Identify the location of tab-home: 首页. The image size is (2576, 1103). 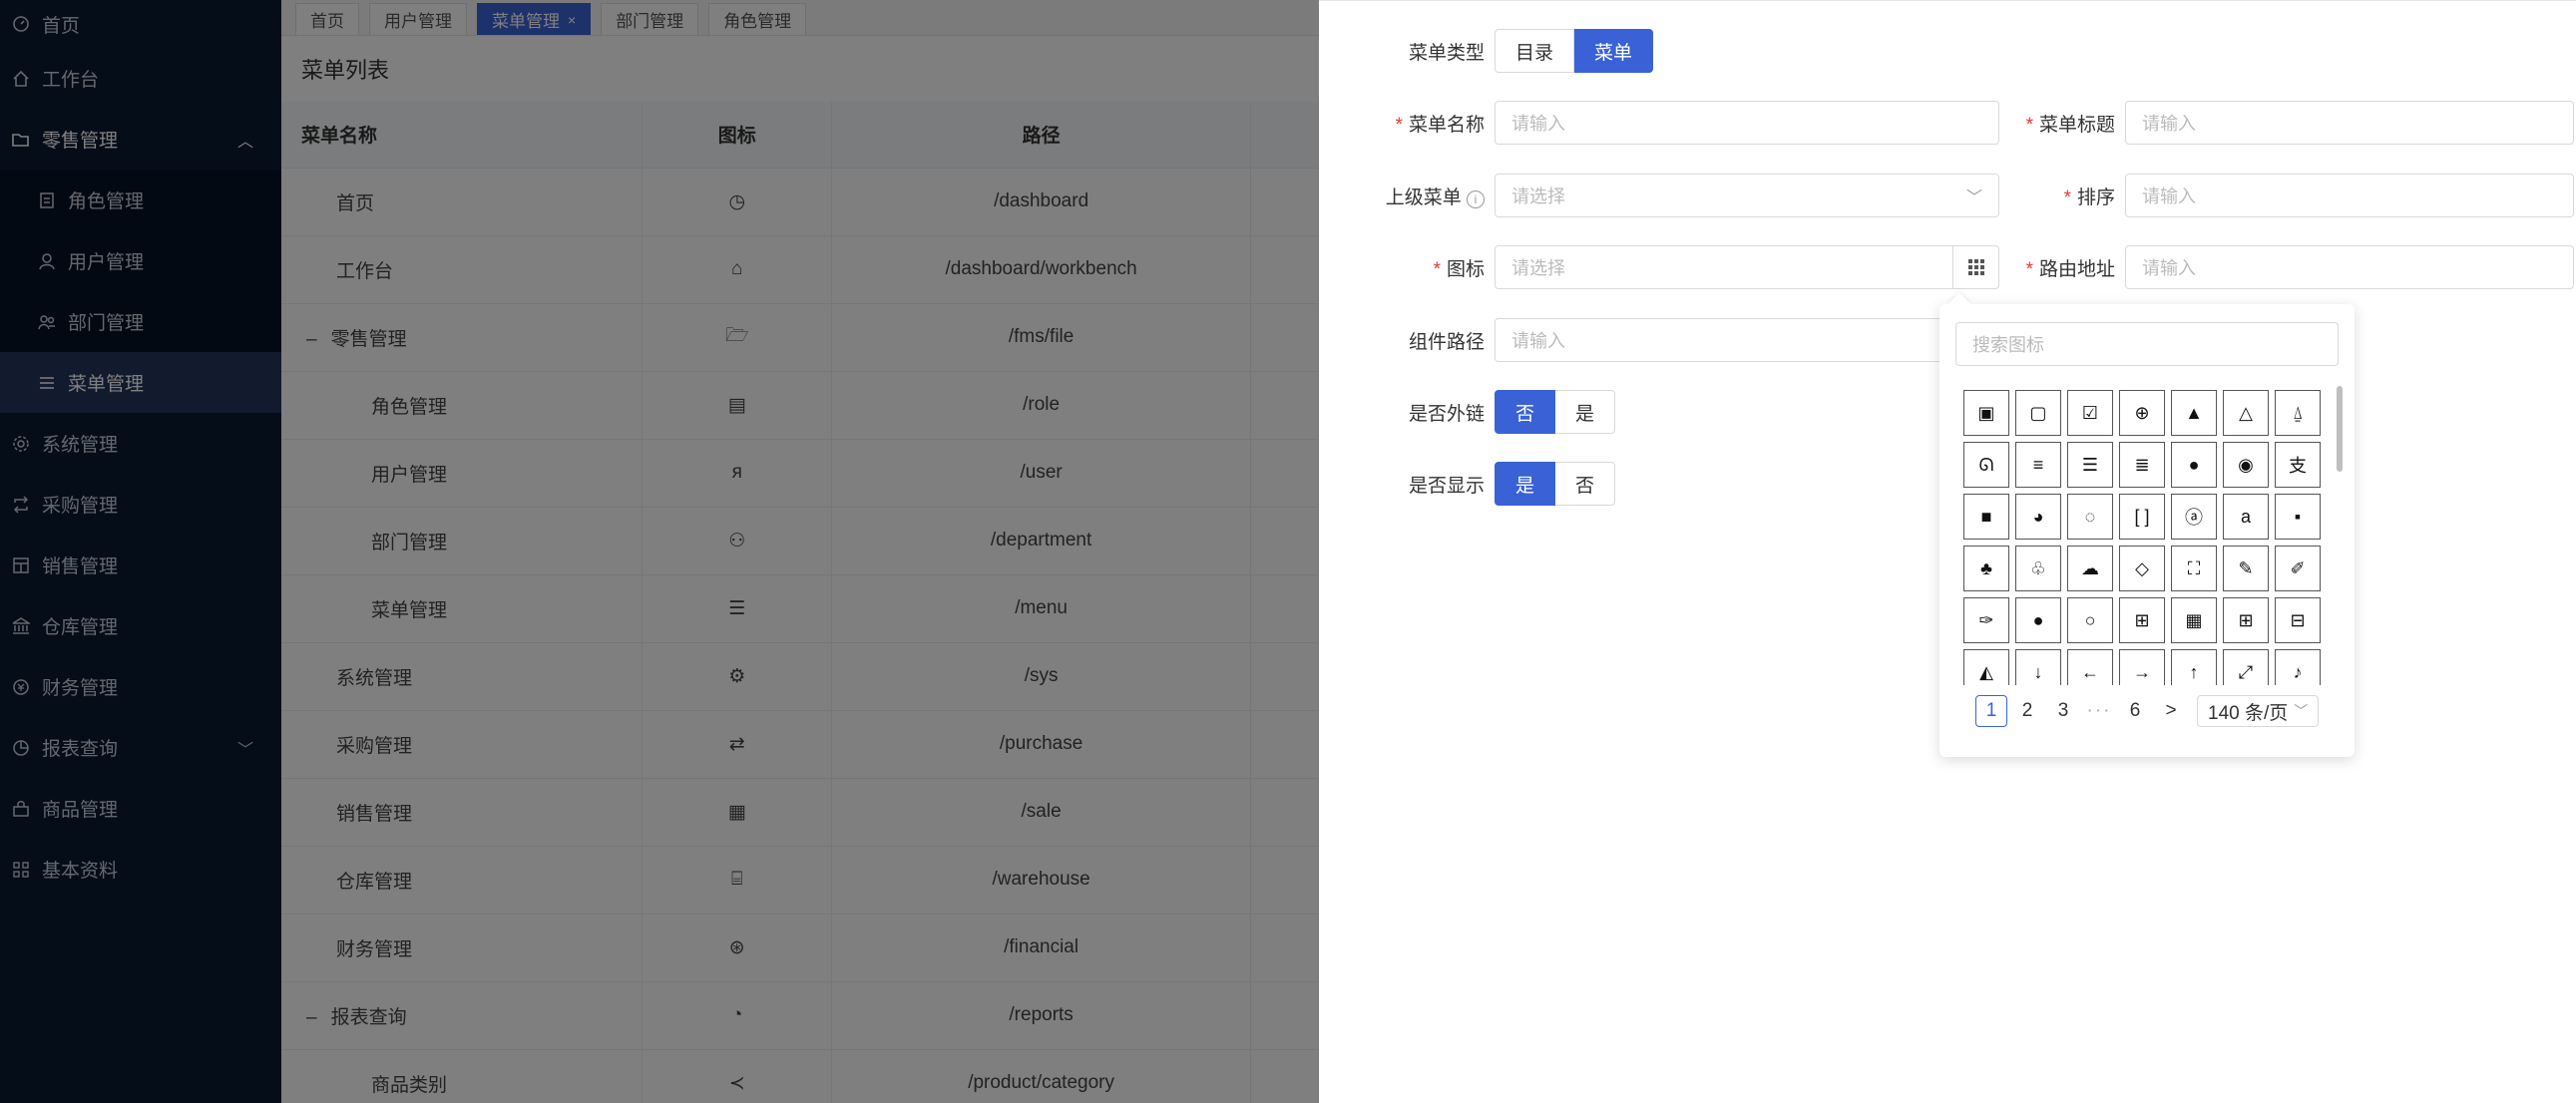
(327, 19).